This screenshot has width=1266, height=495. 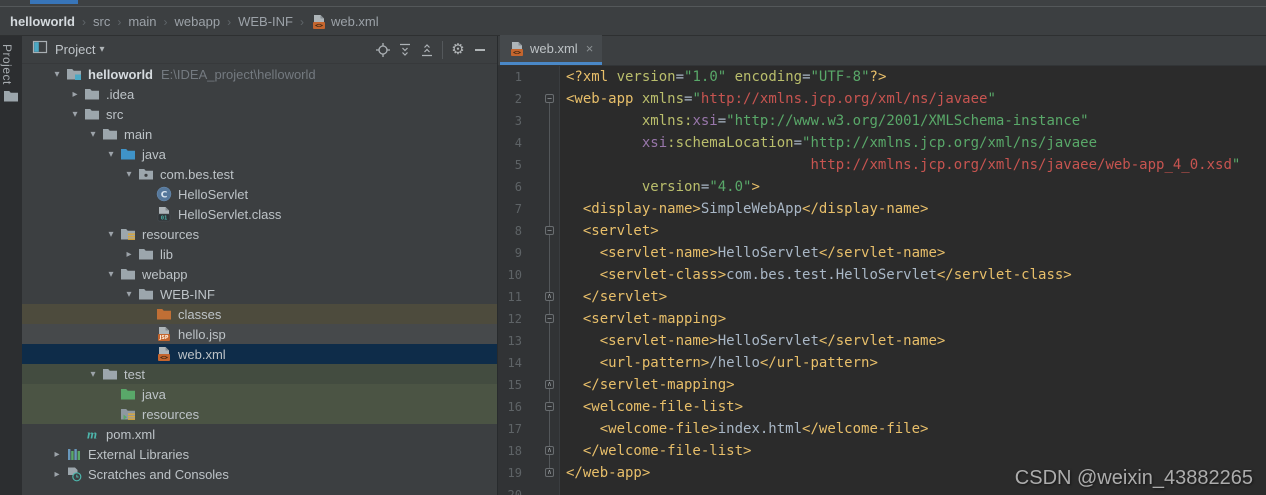 What do you see at coordinates (259, 434) in the screenshot?
I see `tree-item-pom-xml: m pom.xml` at bounding box center [259, 434].